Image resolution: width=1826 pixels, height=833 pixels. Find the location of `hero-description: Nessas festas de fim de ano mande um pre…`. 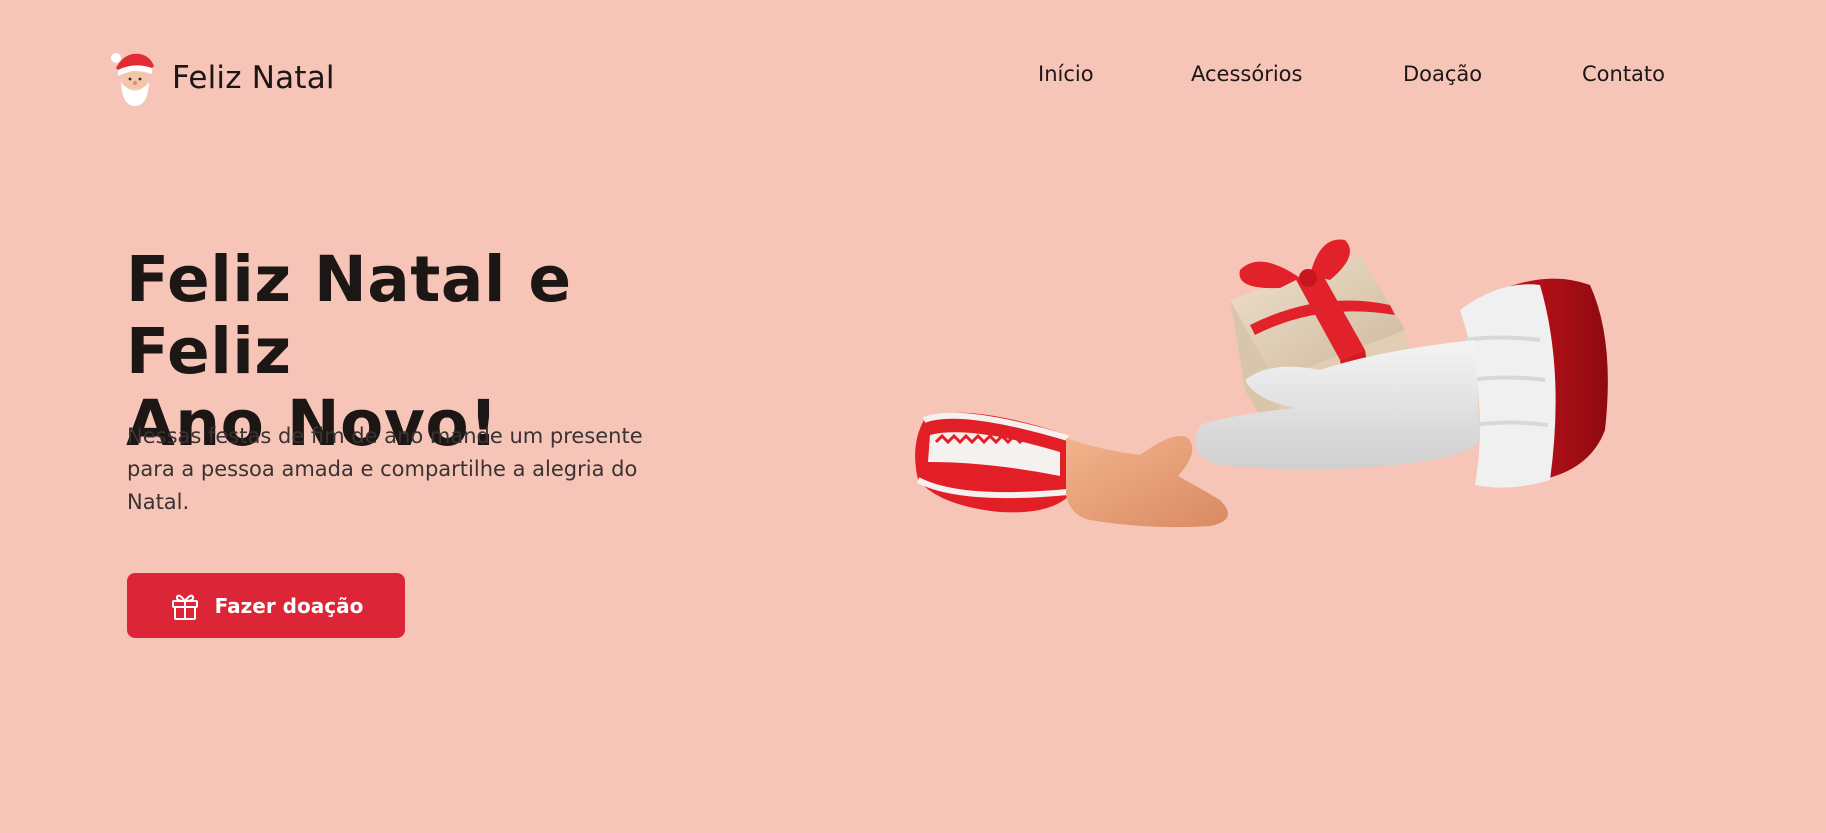

hero-description: Nessas festas de fim de ano mande um pre… is located at coordinates (385, 469).